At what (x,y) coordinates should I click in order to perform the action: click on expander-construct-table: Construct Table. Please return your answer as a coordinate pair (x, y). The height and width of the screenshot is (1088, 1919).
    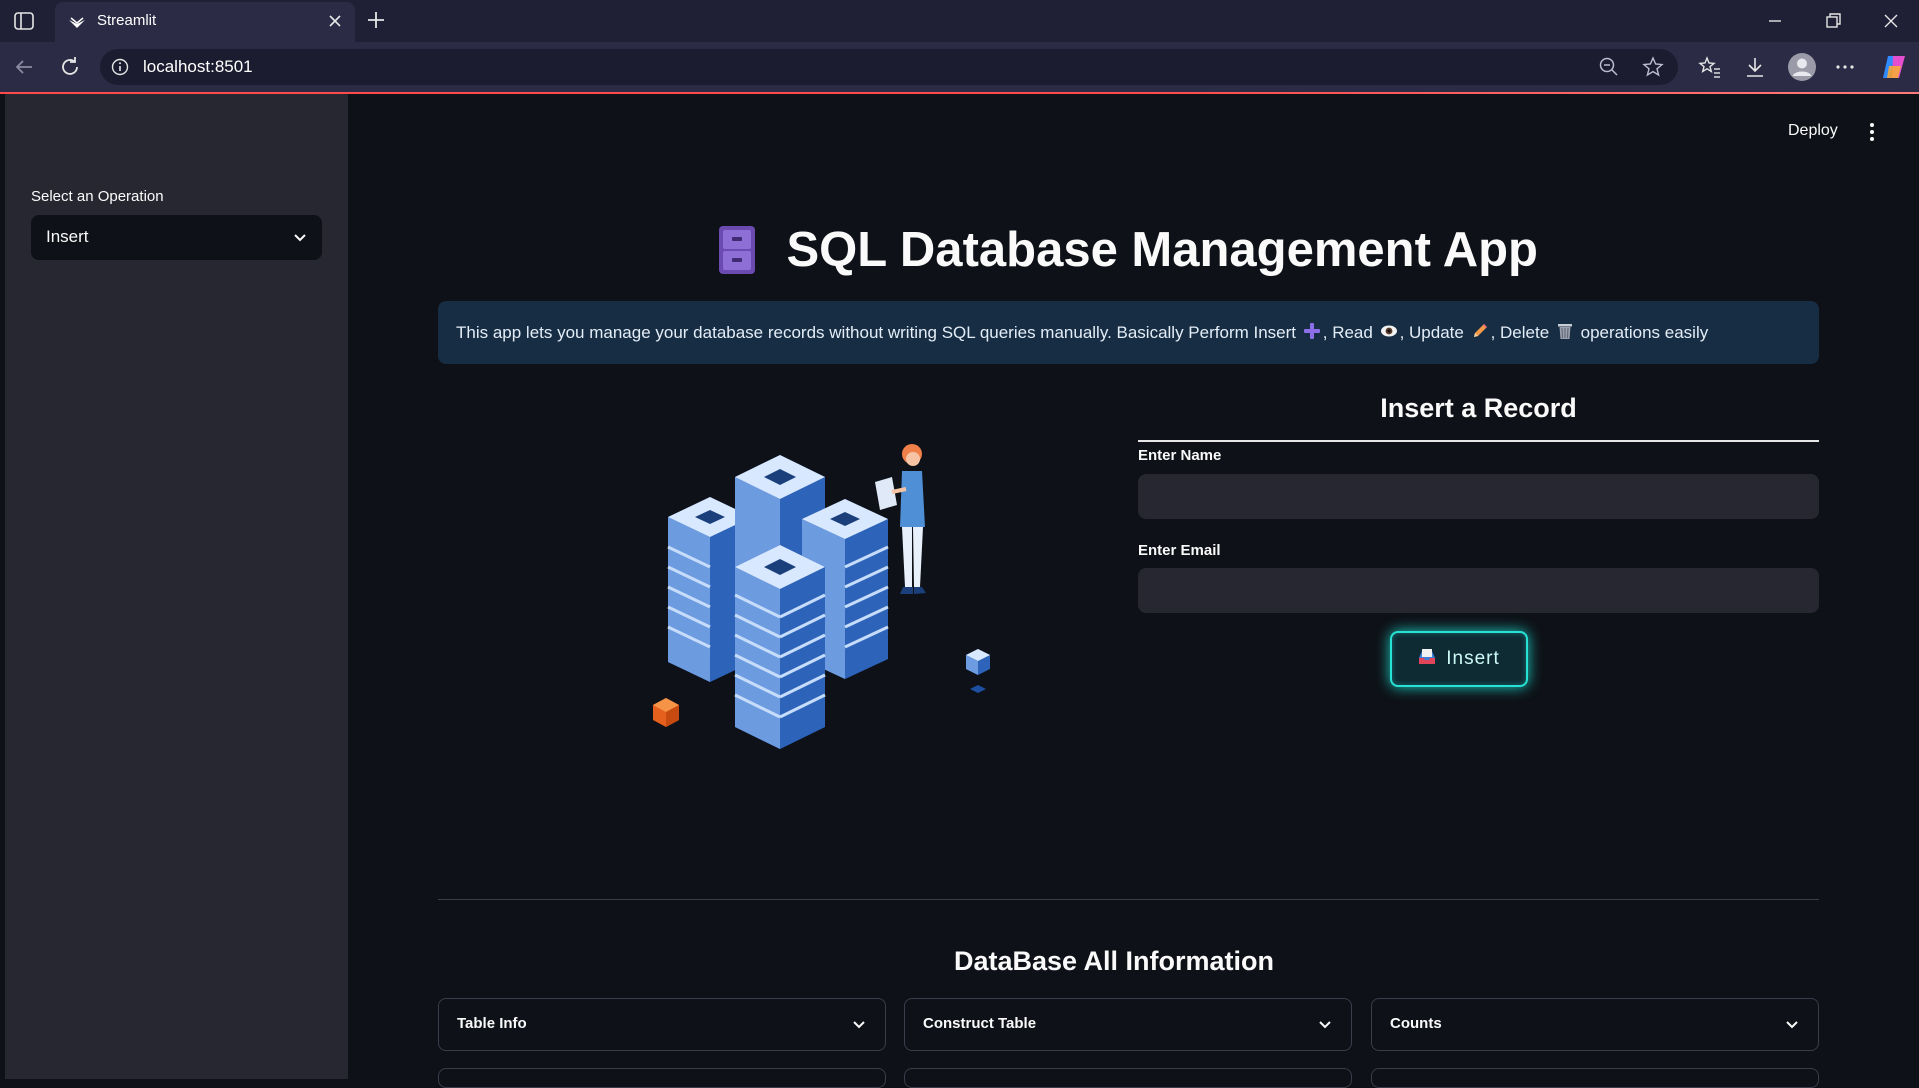
    Looking at the image, I should click on (1128, 1024).